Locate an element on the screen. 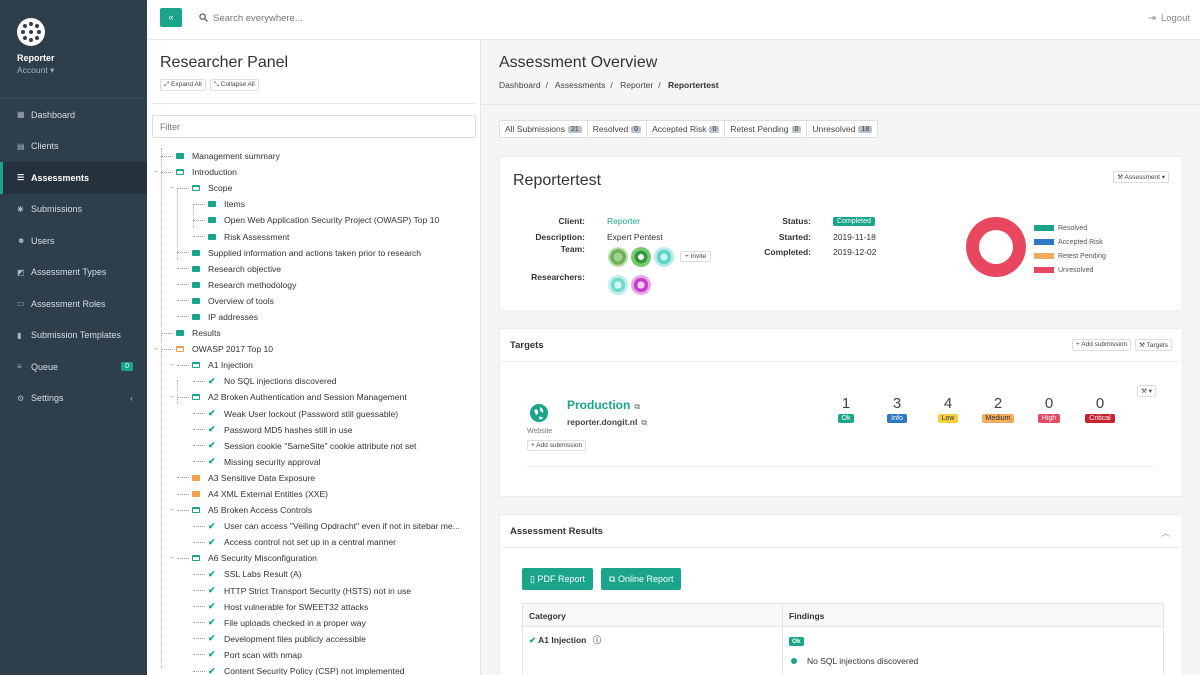  tree-node: ✔ Missing security approval is located at coordinates (308, 462).